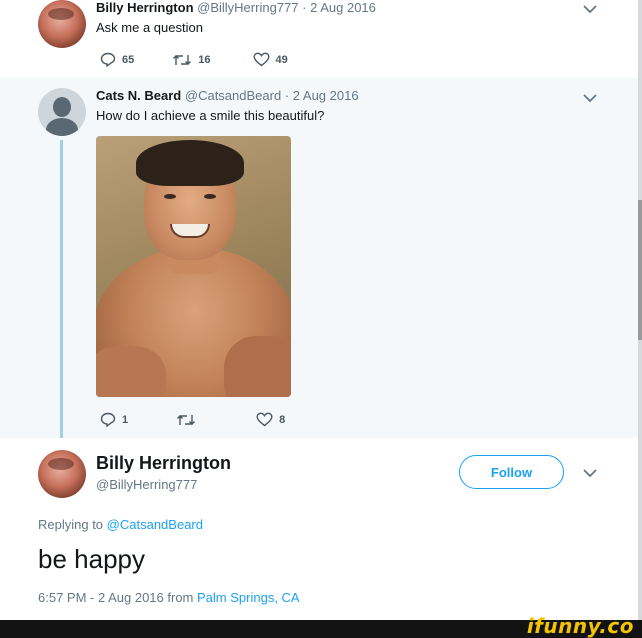  What do you see at coordinates (248, 597) in the screenshot?
I see `location-link: Palm Springs, CA` at bounding box center [248, 597].